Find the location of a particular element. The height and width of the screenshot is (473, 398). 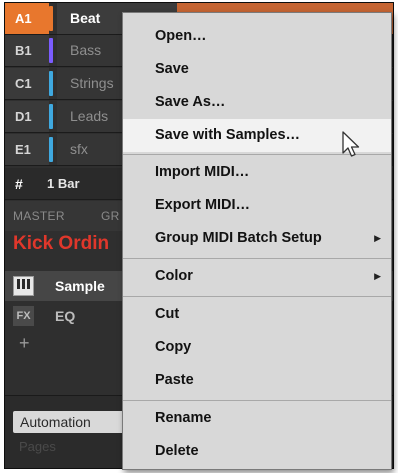

automation-tab: Automation is located at coordinates (73, 422).